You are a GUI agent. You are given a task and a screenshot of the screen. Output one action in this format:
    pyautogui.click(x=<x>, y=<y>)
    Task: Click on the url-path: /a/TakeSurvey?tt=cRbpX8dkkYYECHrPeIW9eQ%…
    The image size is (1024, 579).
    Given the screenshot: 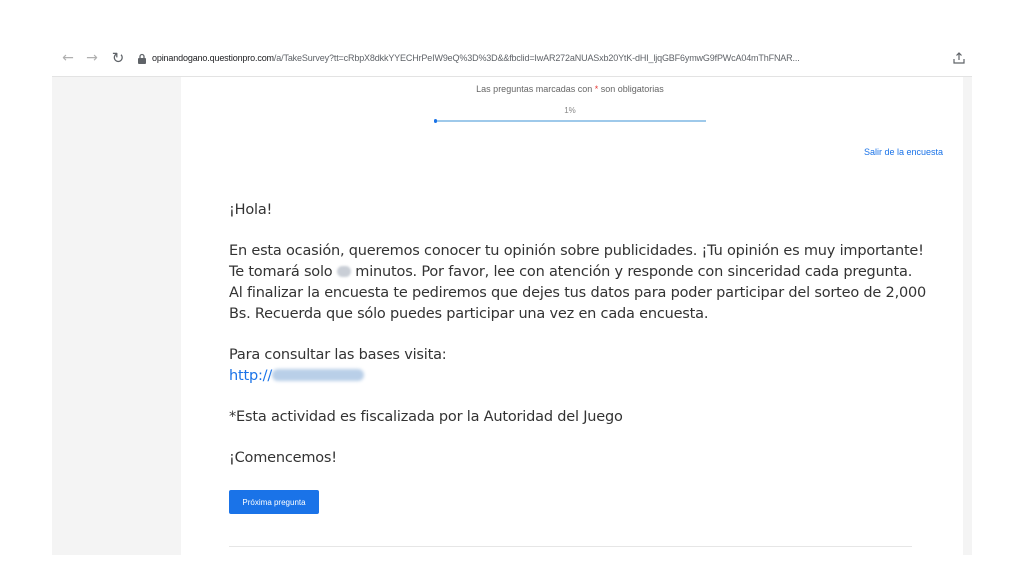 What is the action you would take?
    pyautogui.click(x=536, y=58)
    